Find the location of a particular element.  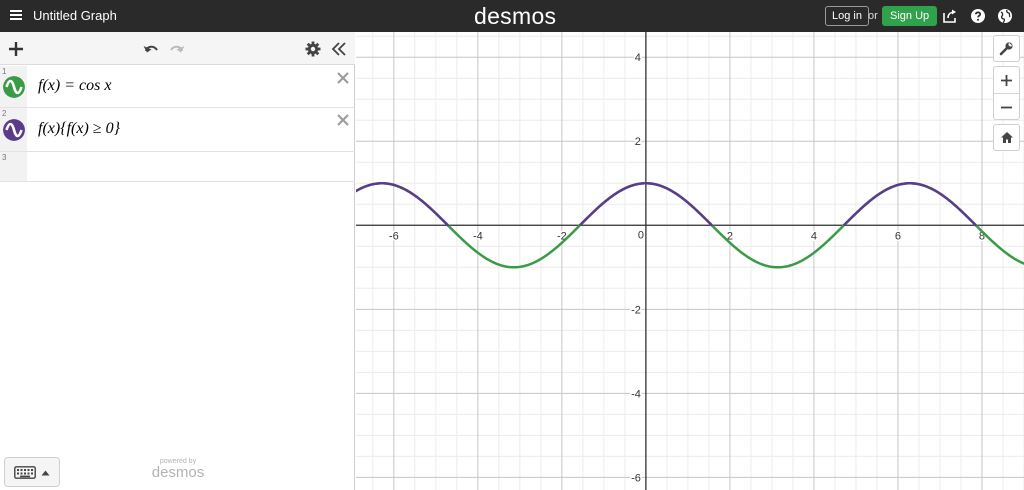

expression-tab: 1 is located at coordinates (13, 86).